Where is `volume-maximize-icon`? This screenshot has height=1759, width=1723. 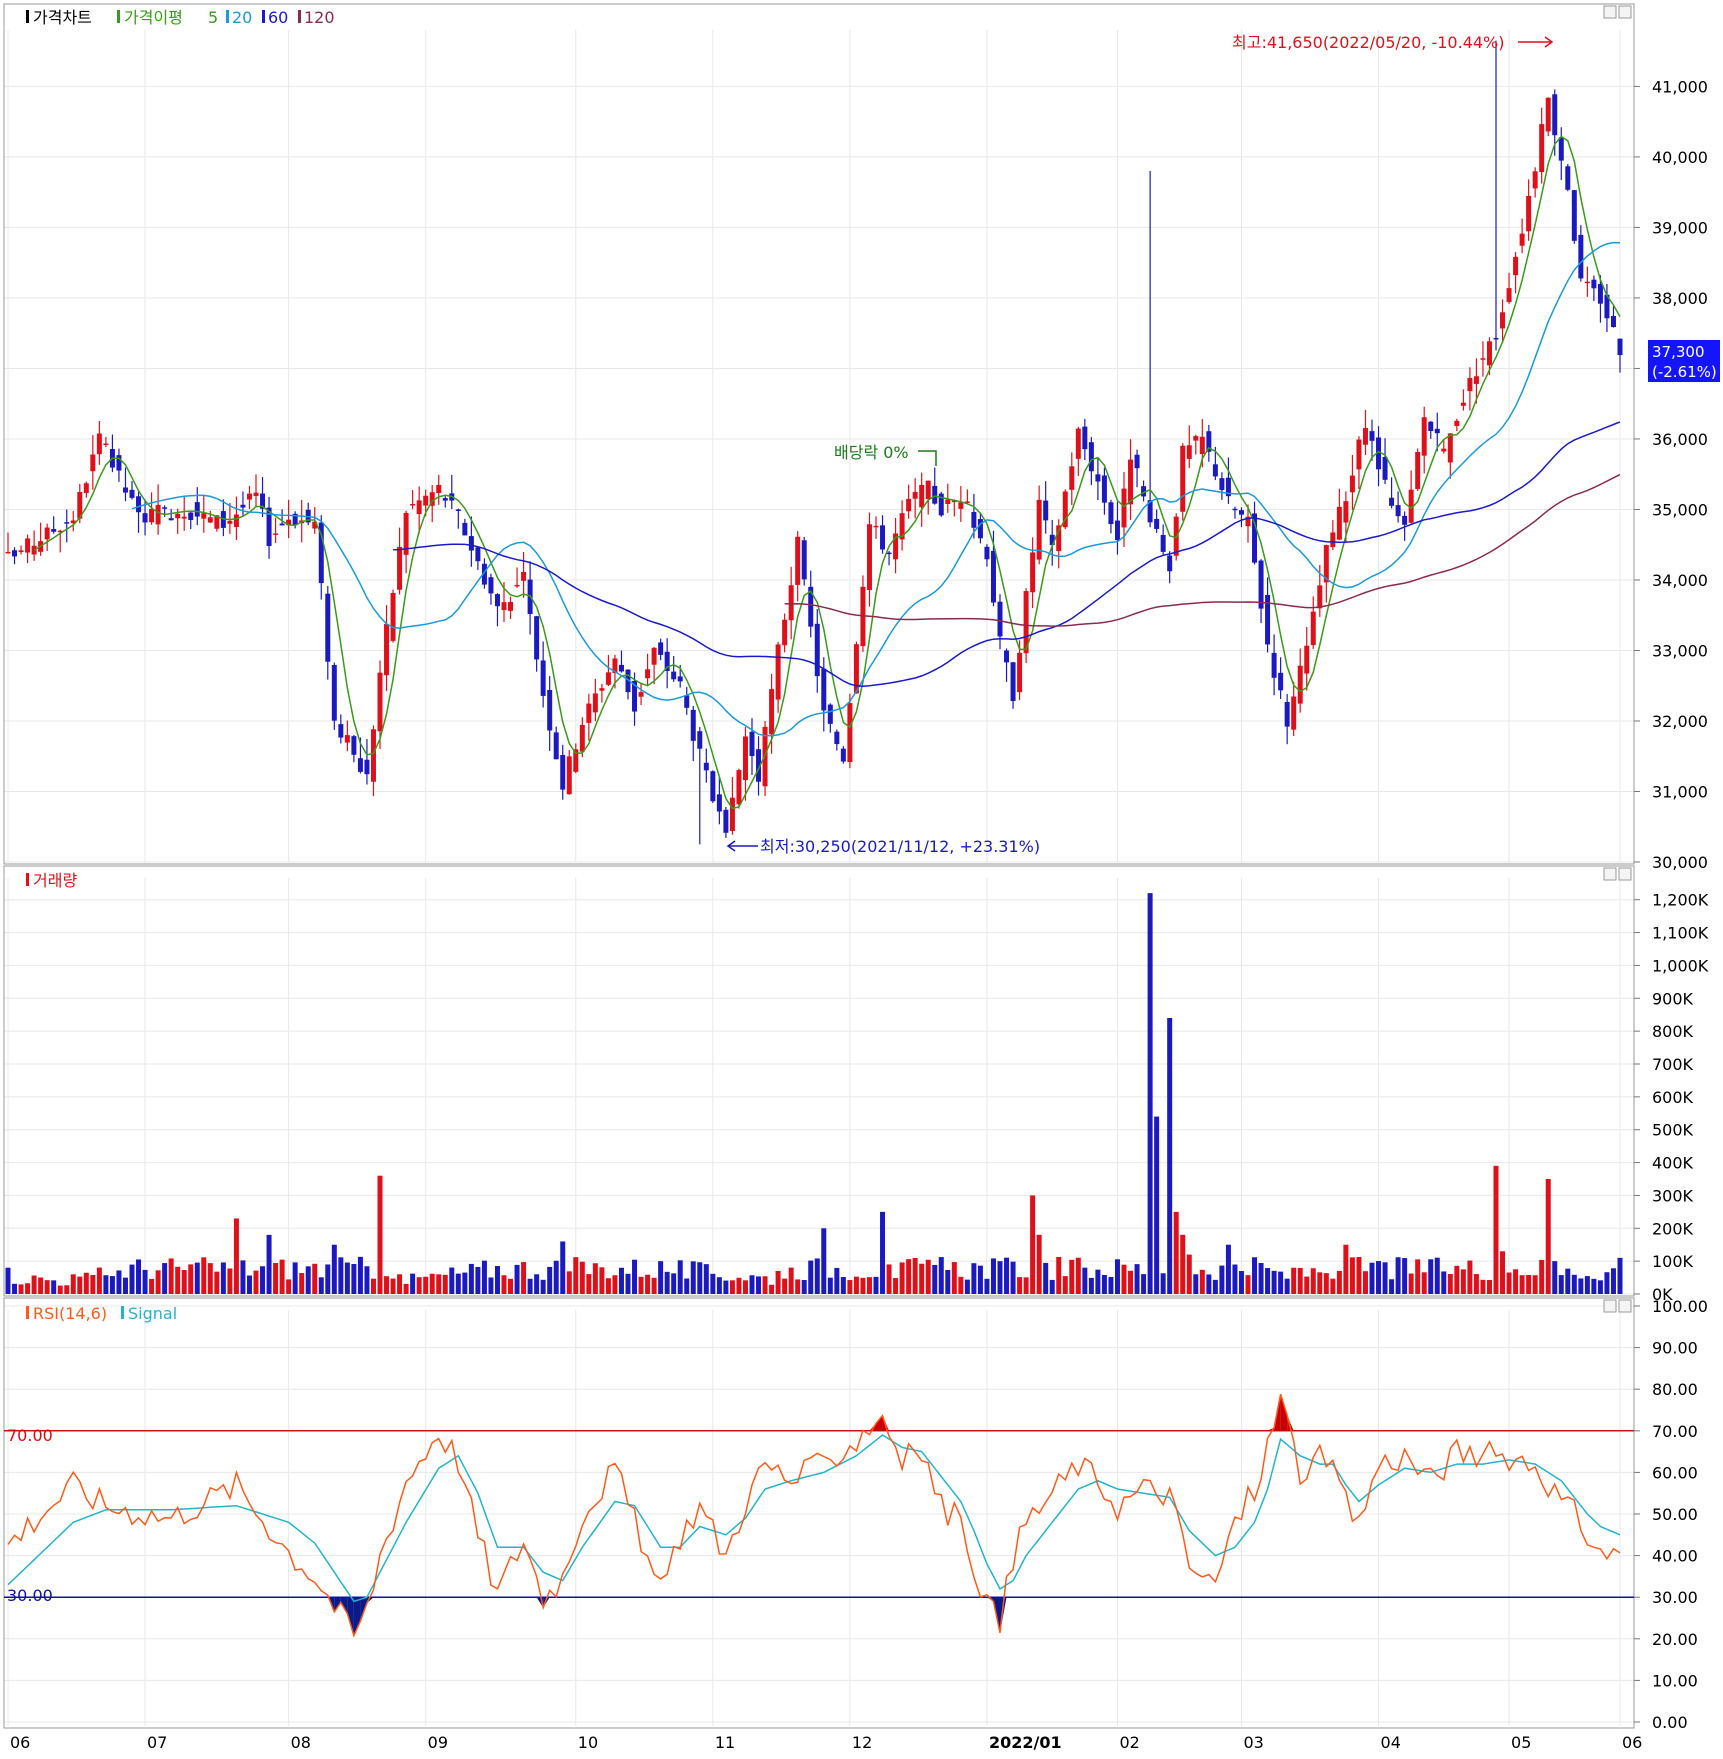
volume-maximize-icon is located at coordinates (1625, 874).